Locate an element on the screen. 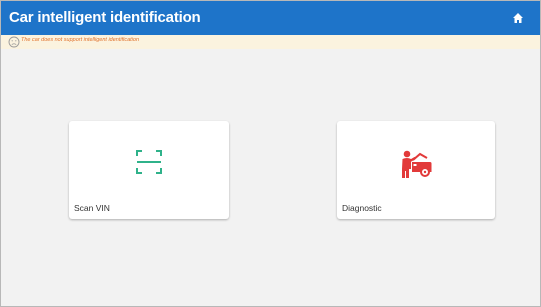  diagnostic-card: Diagnostic is located at coordinates (416, 170).